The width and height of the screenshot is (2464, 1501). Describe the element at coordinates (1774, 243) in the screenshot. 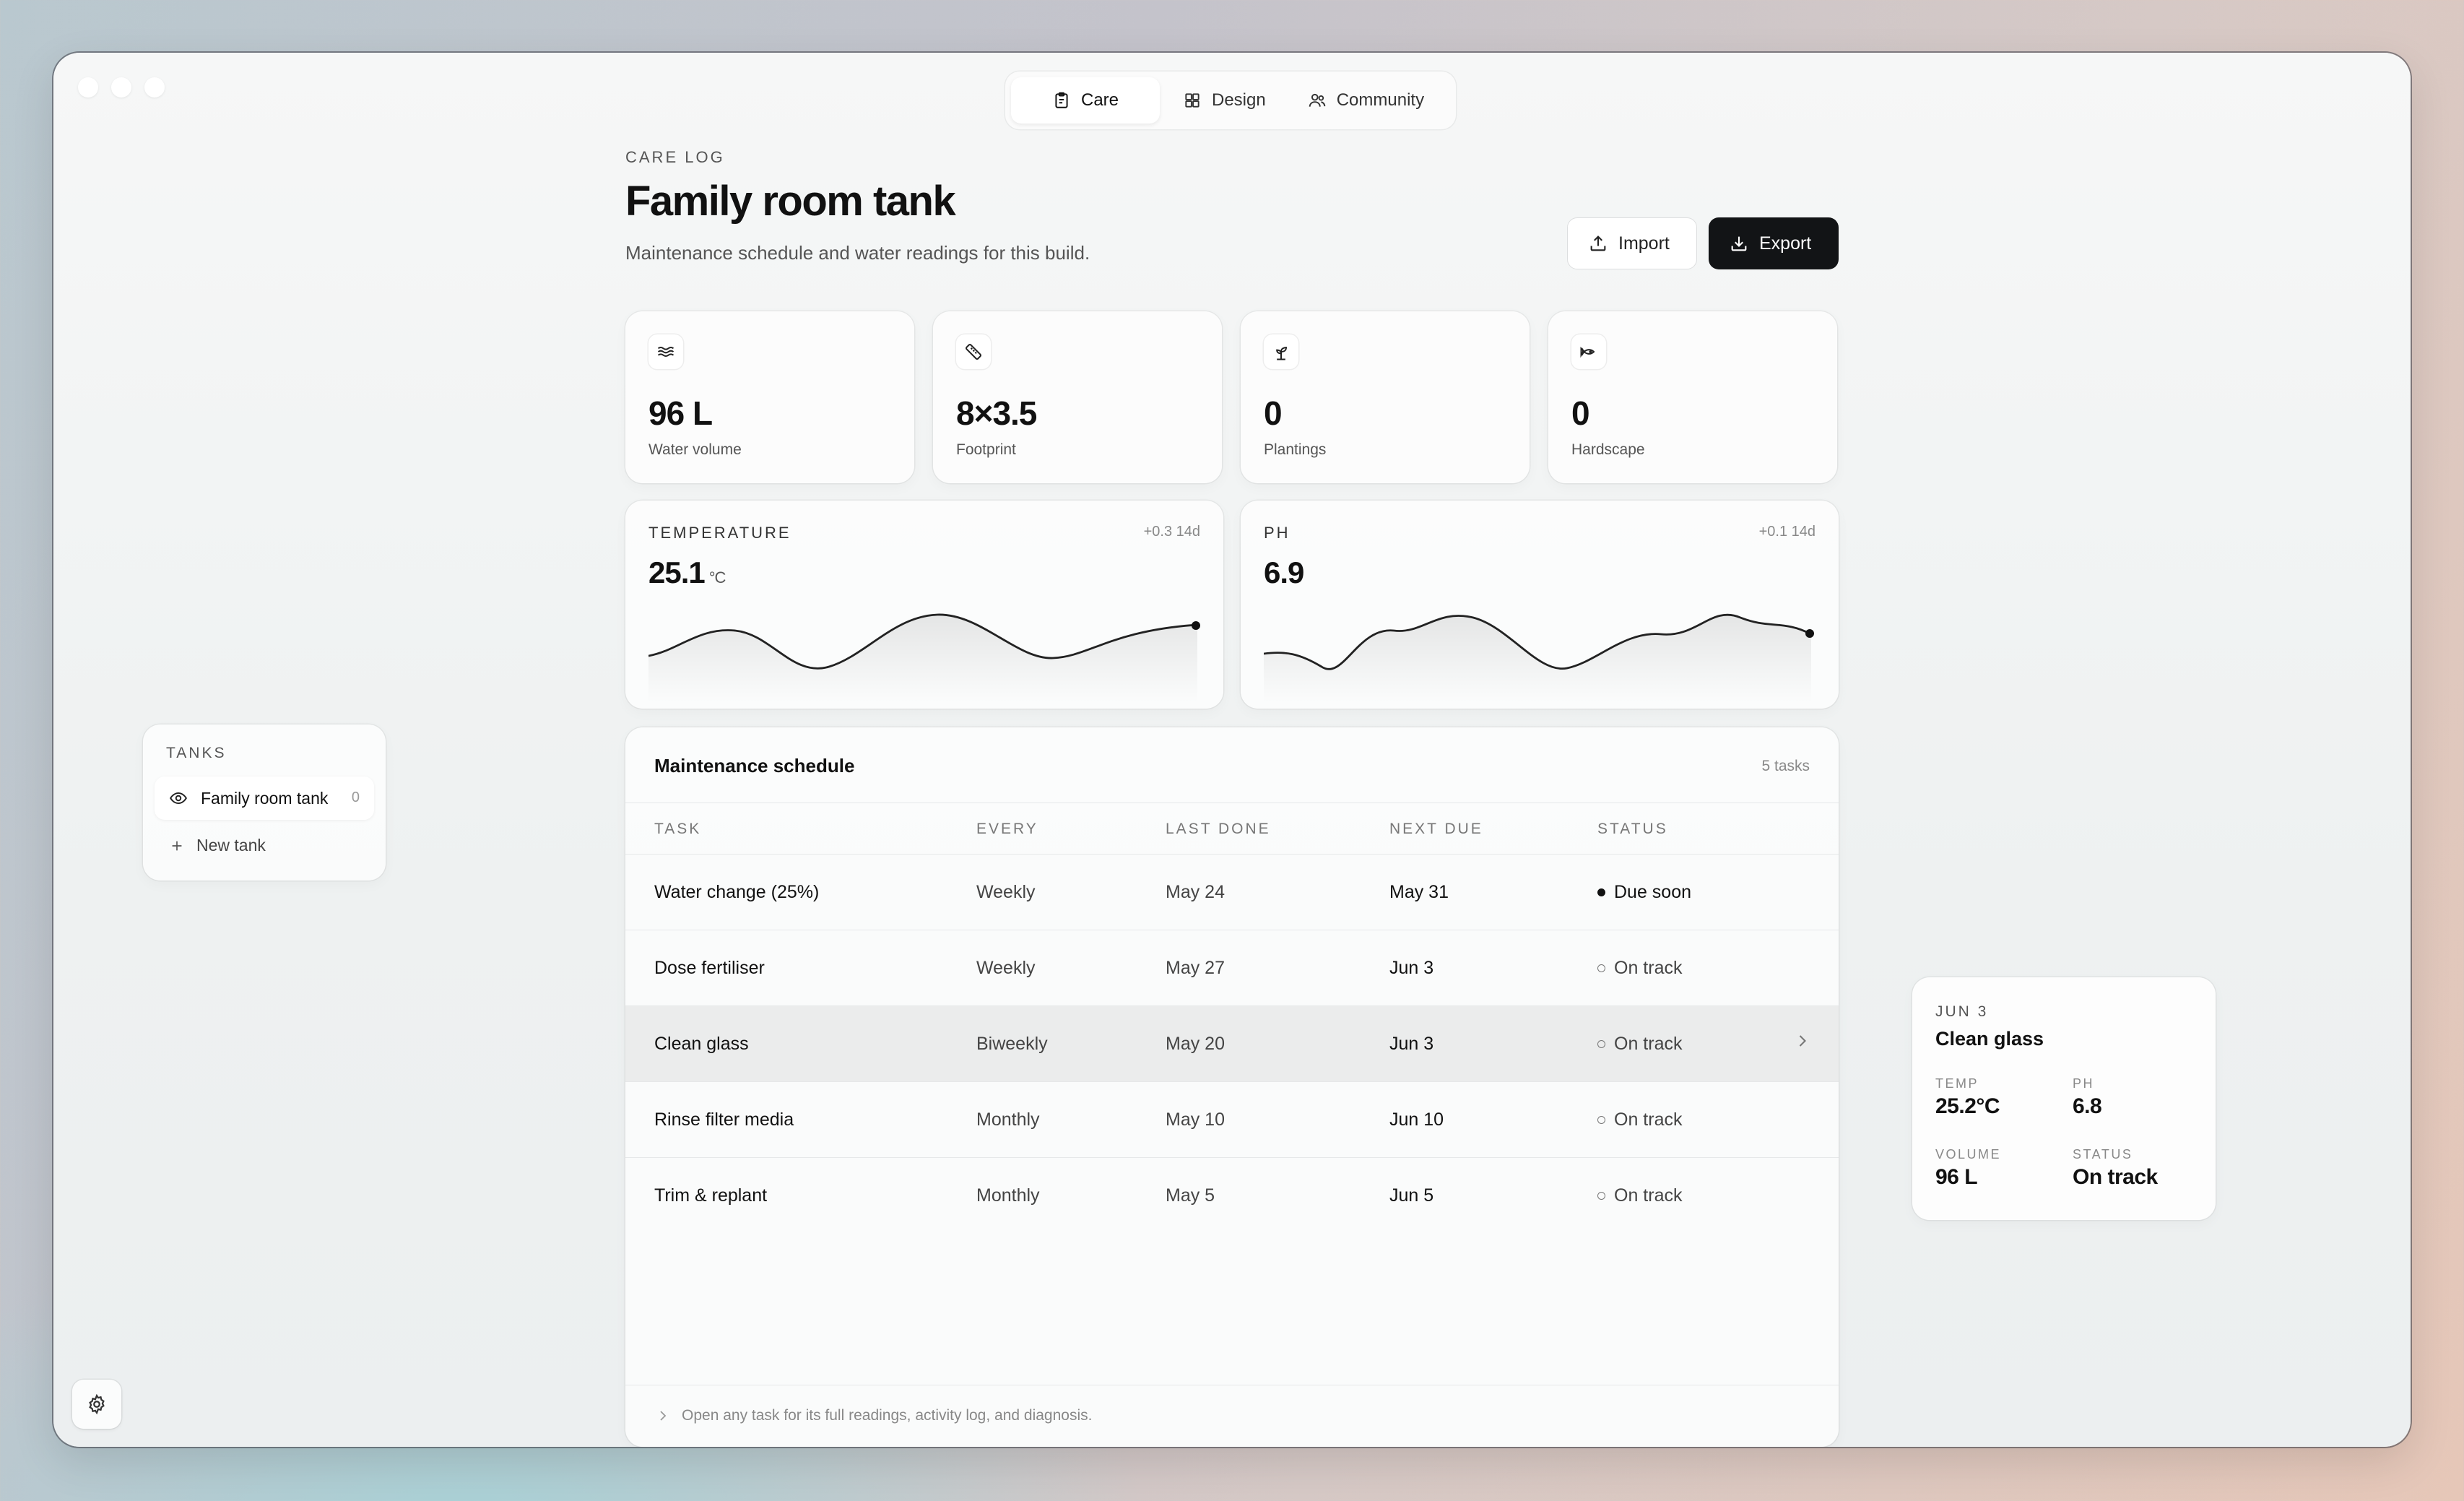

I see `export-button: Export` at that location.